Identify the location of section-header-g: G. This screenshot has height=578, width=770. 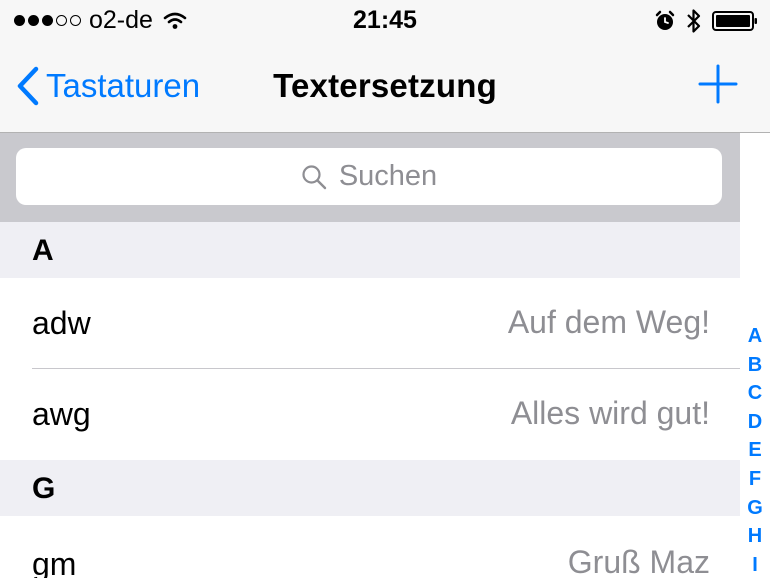
(370, 488).